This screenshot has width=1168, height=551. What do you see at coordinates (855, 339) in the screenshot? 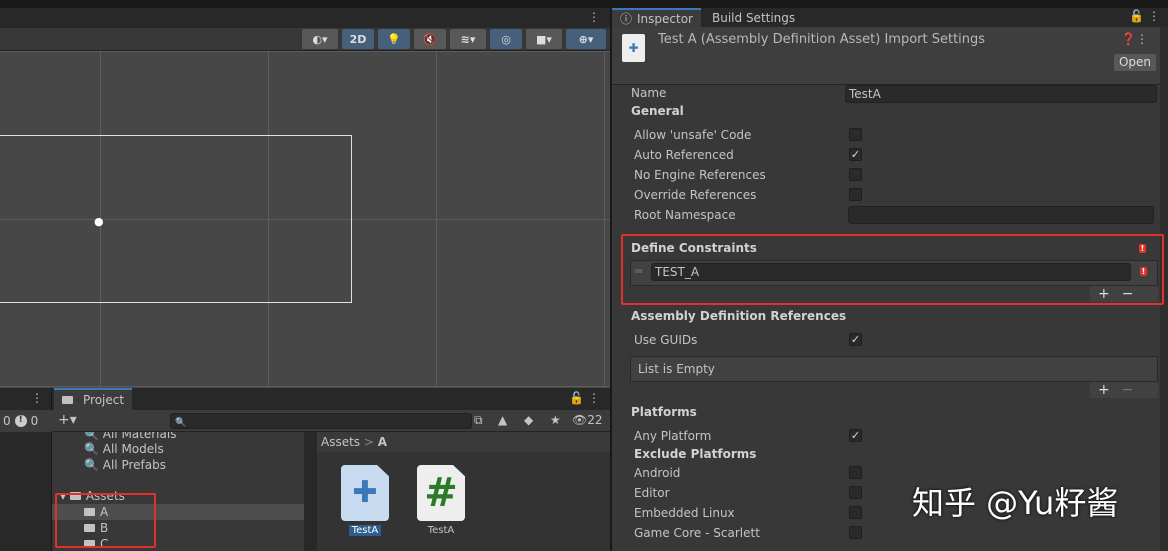
I see `use-guids-checkbox: ✓` at bounding box center [855, 339].